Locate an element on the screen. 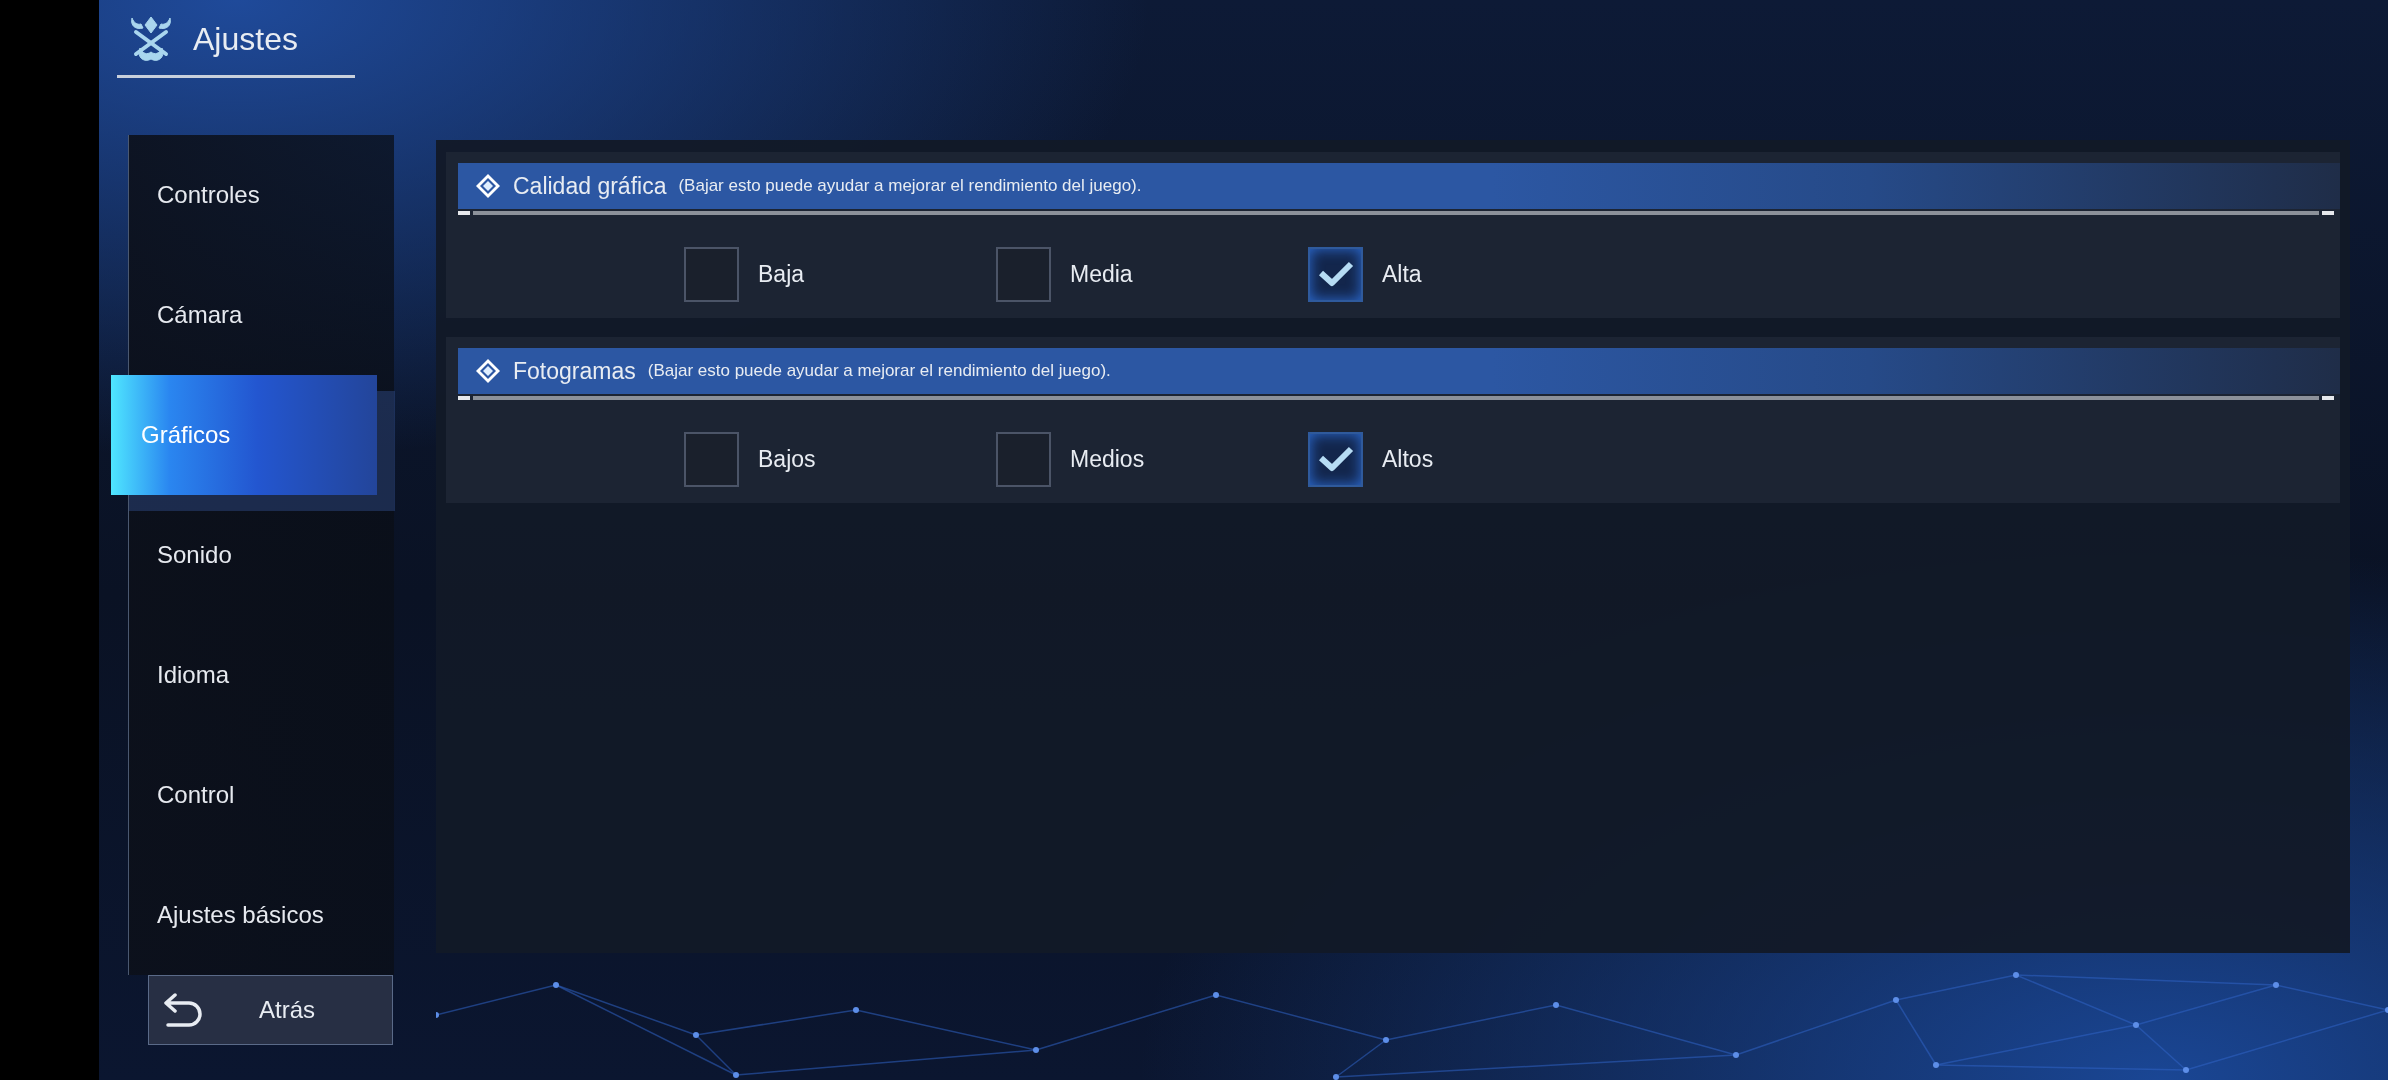 This screenshot has height=1080, width=2388. option-label: Altos is located at coordinates (1408, 459).